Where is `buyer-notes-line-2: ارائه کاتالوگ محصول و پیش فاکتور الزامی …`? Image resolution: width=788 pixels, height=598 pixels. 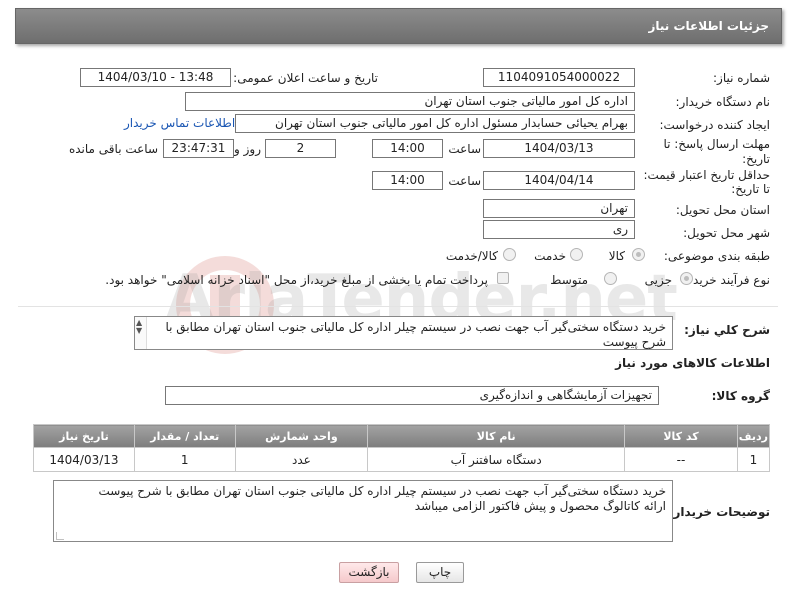
buyer-notes-line-2: ارائه کاتالوگ محصول و پیش فاکتور الزامی … is located at coordinates (540, 506).